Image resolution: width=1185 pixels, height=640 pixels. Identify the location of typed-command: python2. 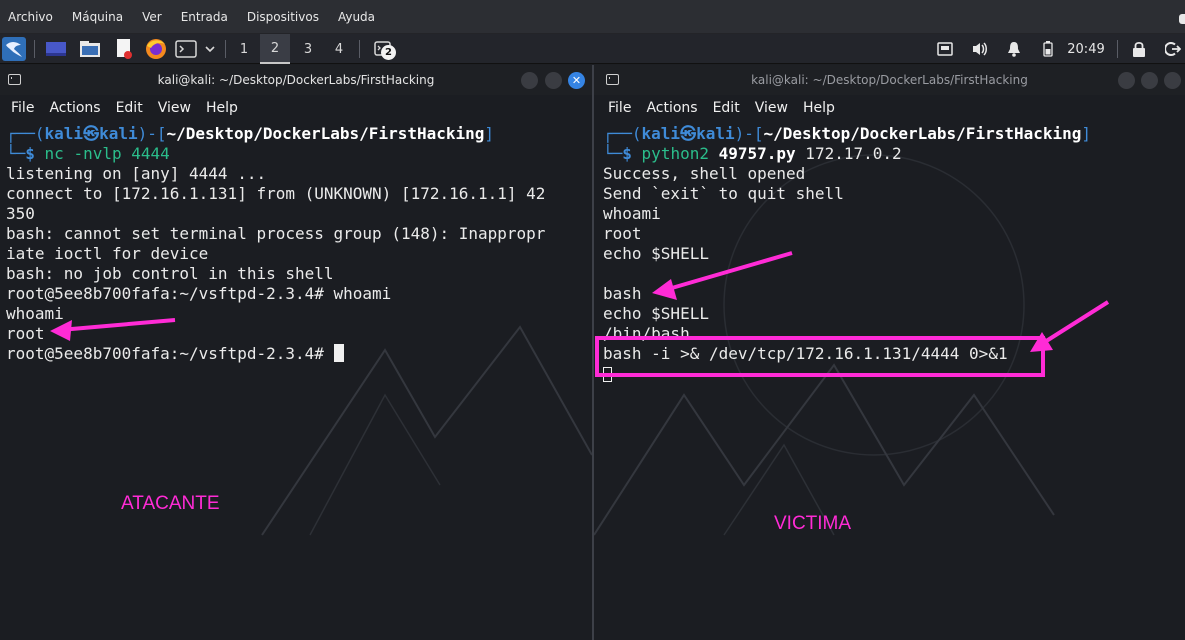
(680, 153).